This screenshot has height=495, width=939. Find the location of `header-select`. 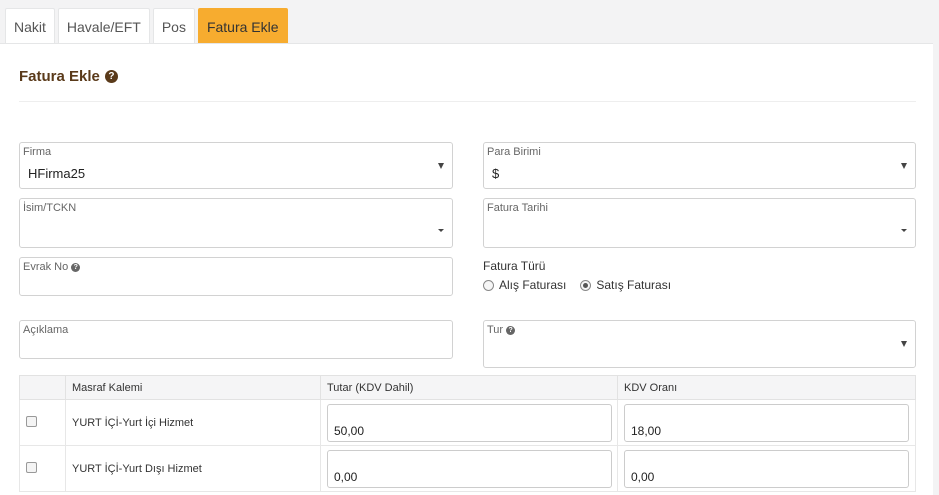

header-select is located at coordinates (42, 387).